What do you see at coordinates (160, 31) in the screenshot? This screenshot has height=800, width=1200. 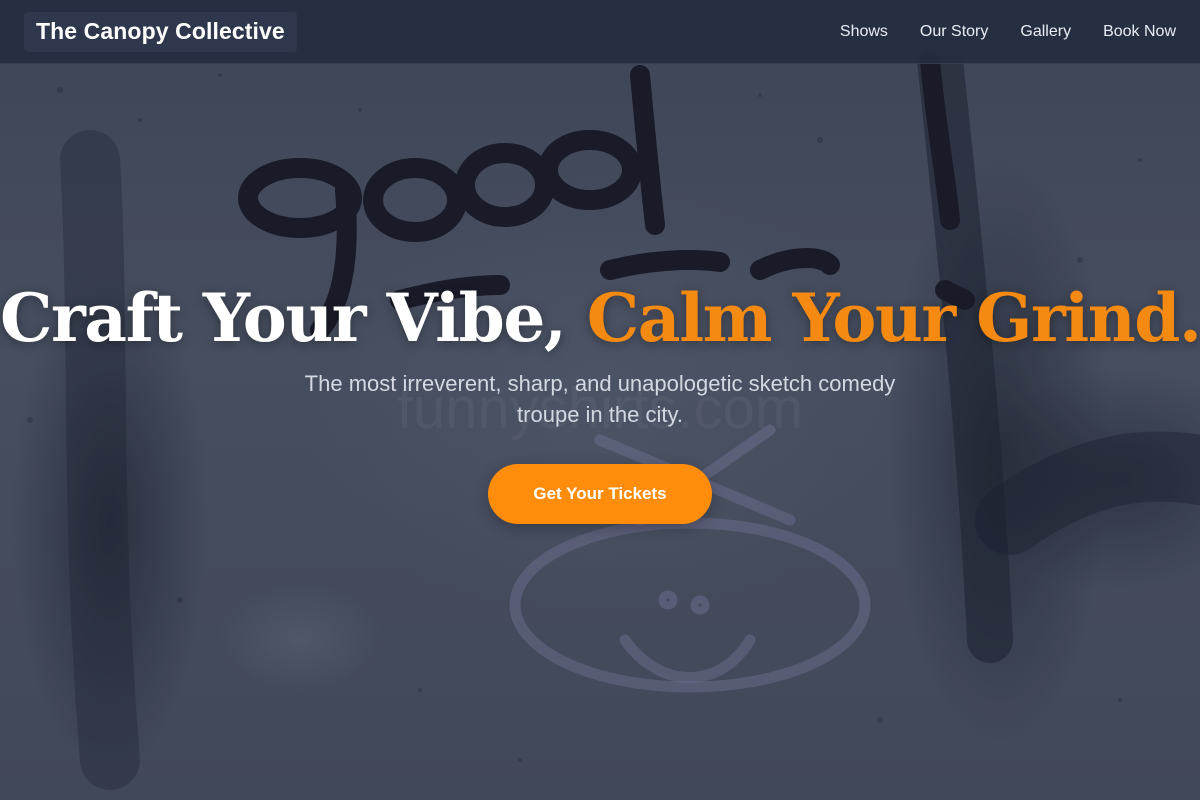 I see `brand-logo-link: The Canopy Collective` at bounding box center [160, 31].